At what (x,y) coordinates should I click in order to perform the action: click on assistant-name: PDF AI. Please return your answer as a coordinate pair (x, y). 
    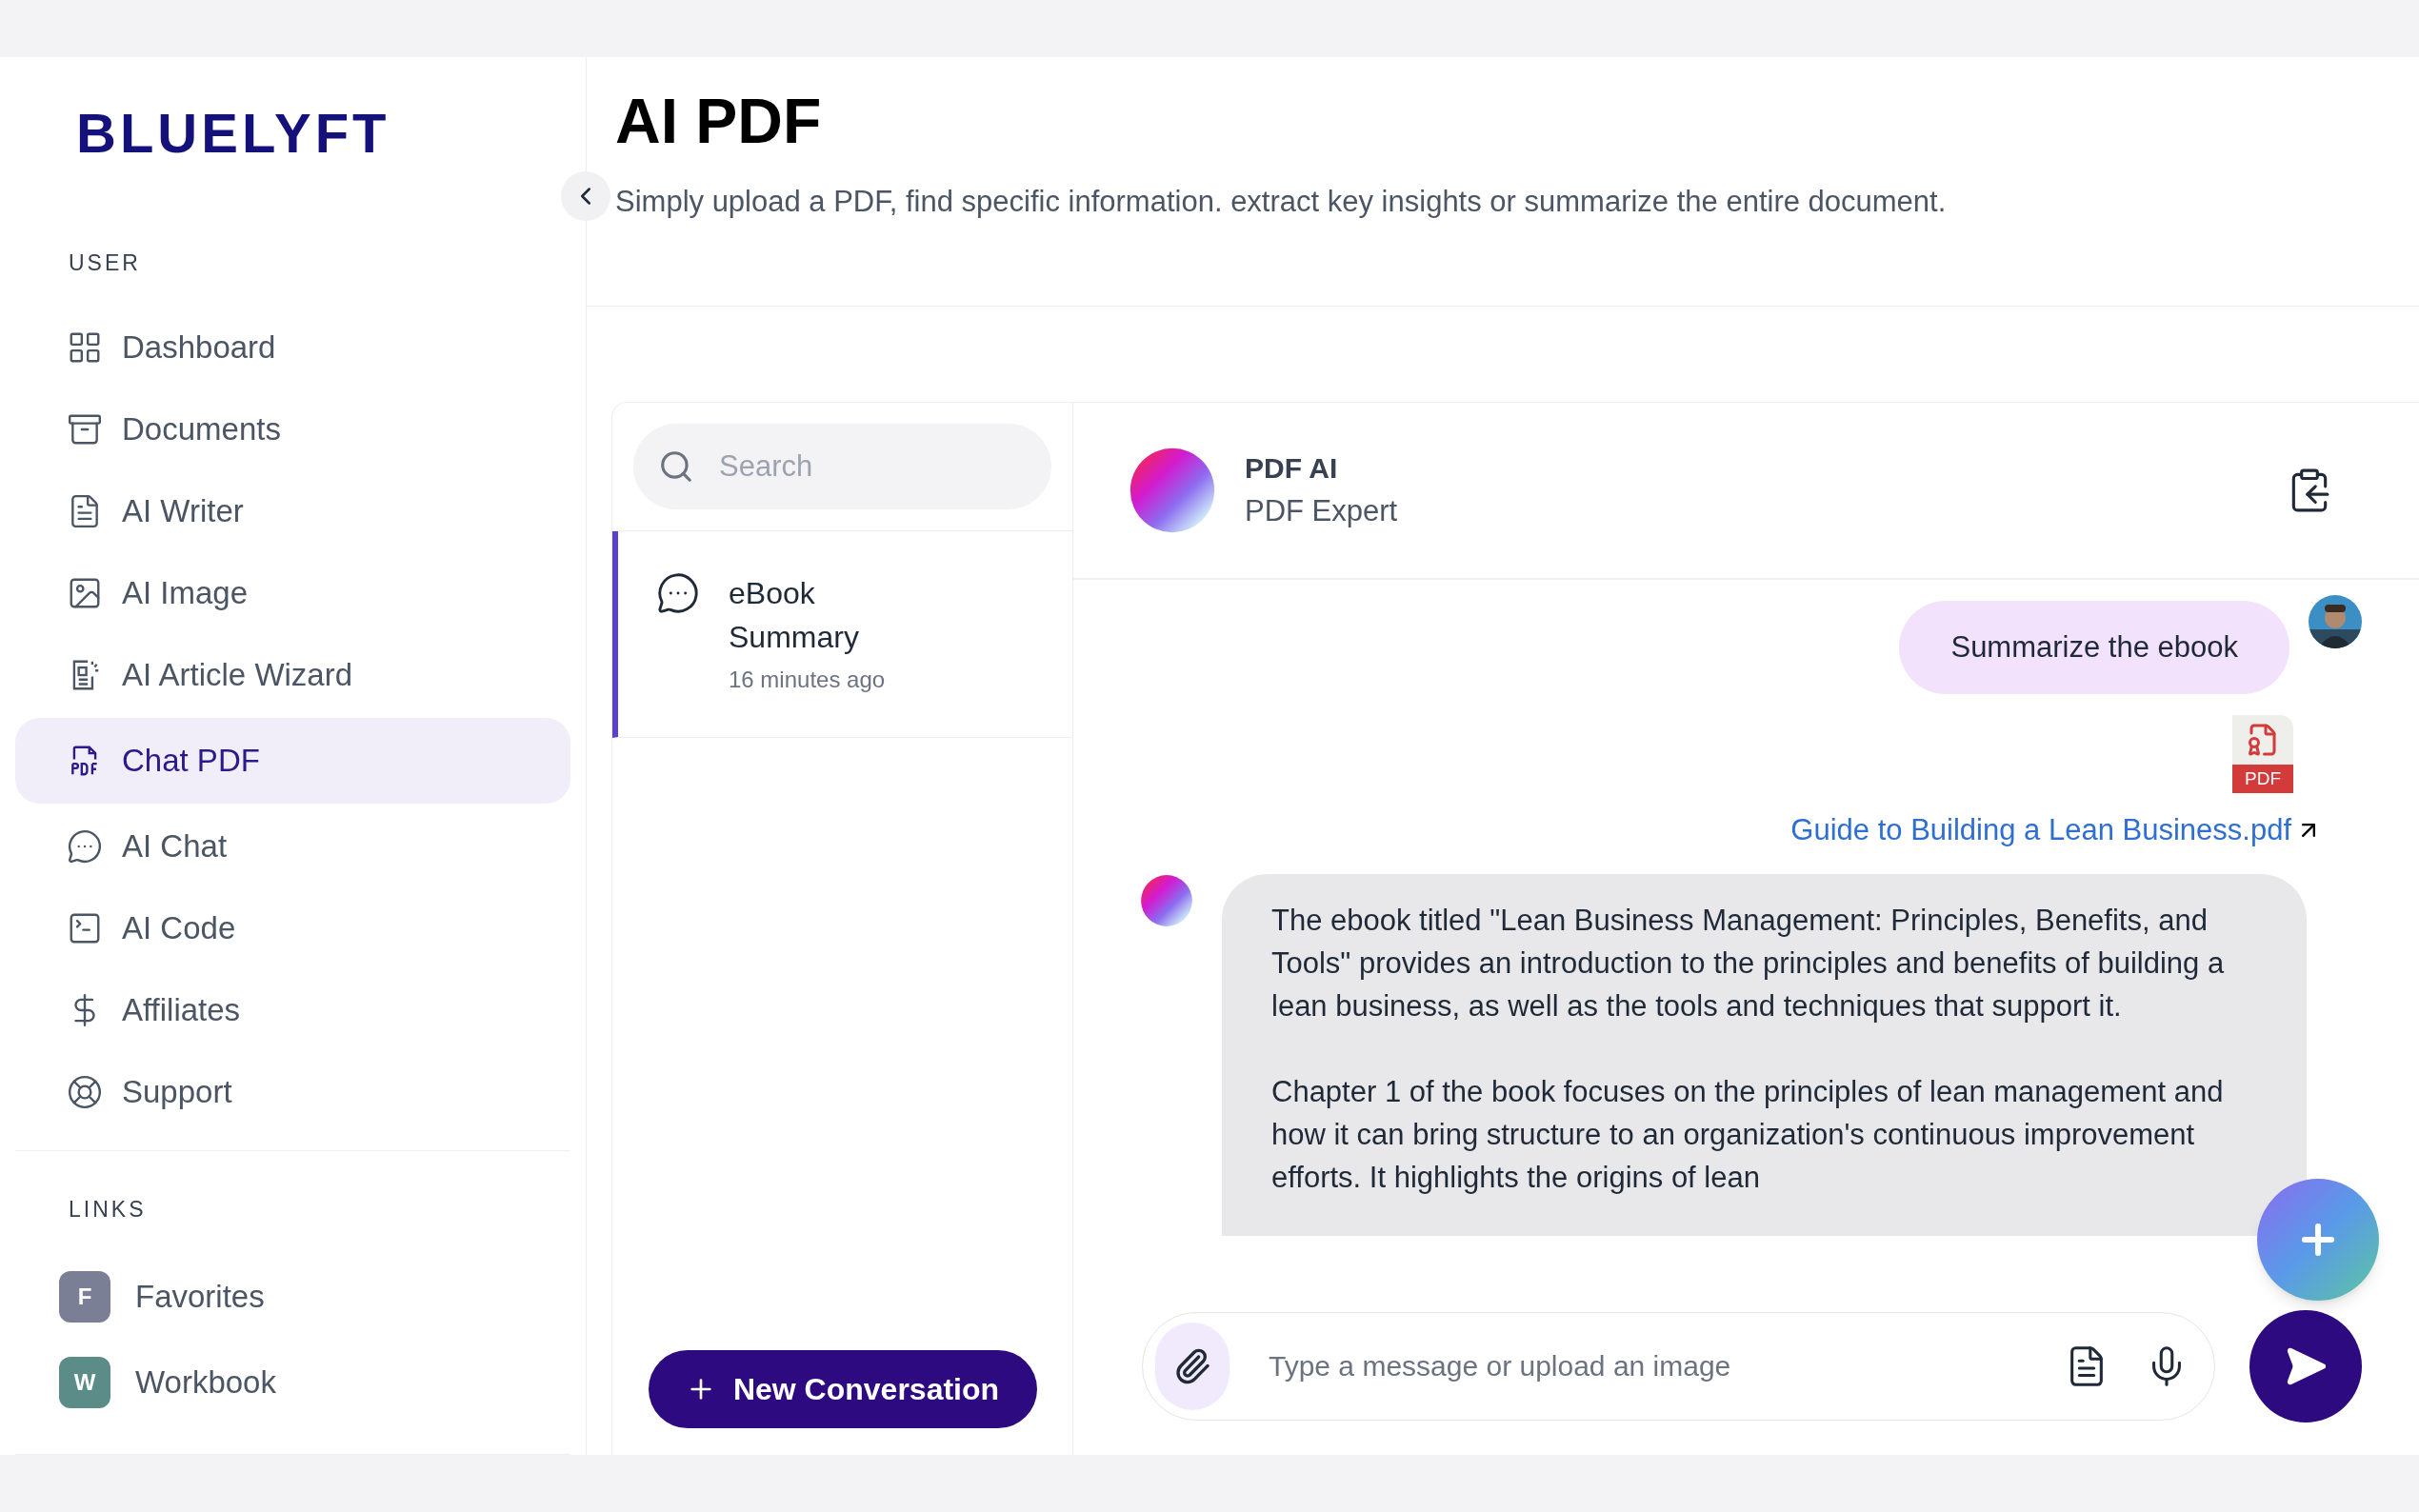
    Looking at the image, I should click on (1292, 469).